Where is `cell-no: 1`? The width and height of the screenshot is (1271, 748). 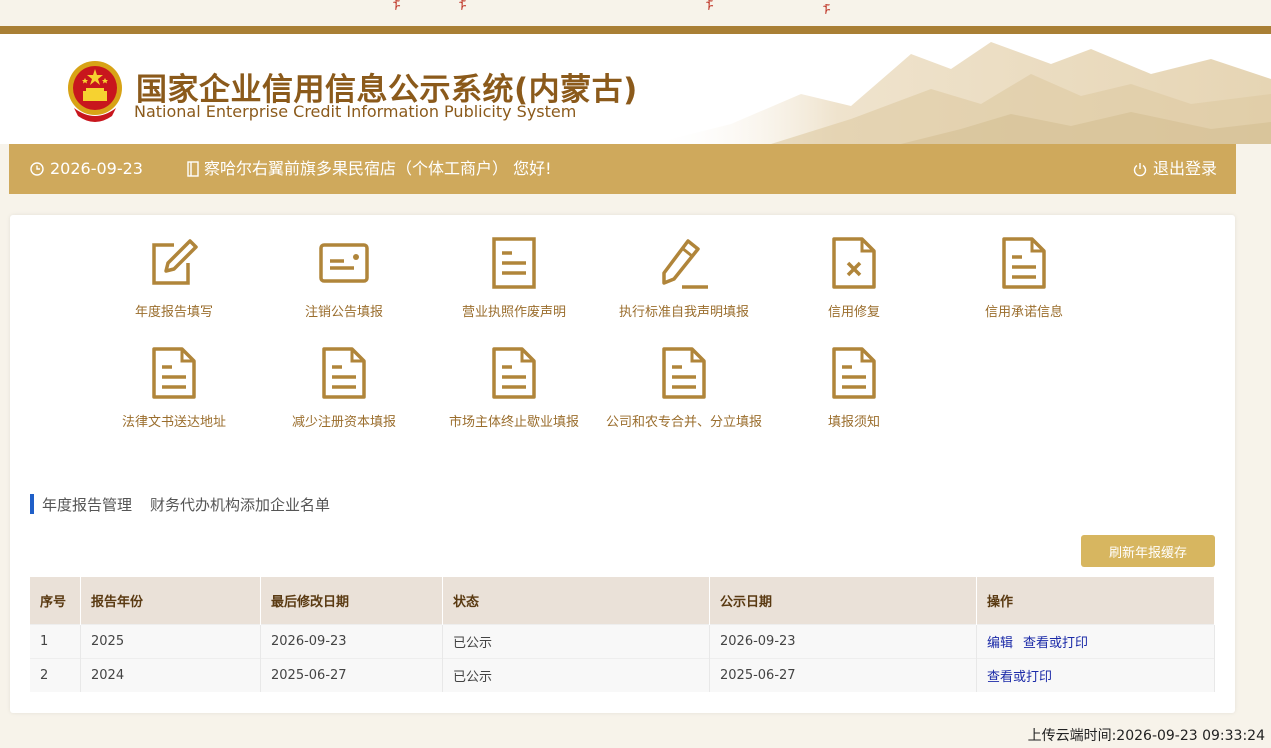 cell-no: 1 is located at coordinates (55, 641).